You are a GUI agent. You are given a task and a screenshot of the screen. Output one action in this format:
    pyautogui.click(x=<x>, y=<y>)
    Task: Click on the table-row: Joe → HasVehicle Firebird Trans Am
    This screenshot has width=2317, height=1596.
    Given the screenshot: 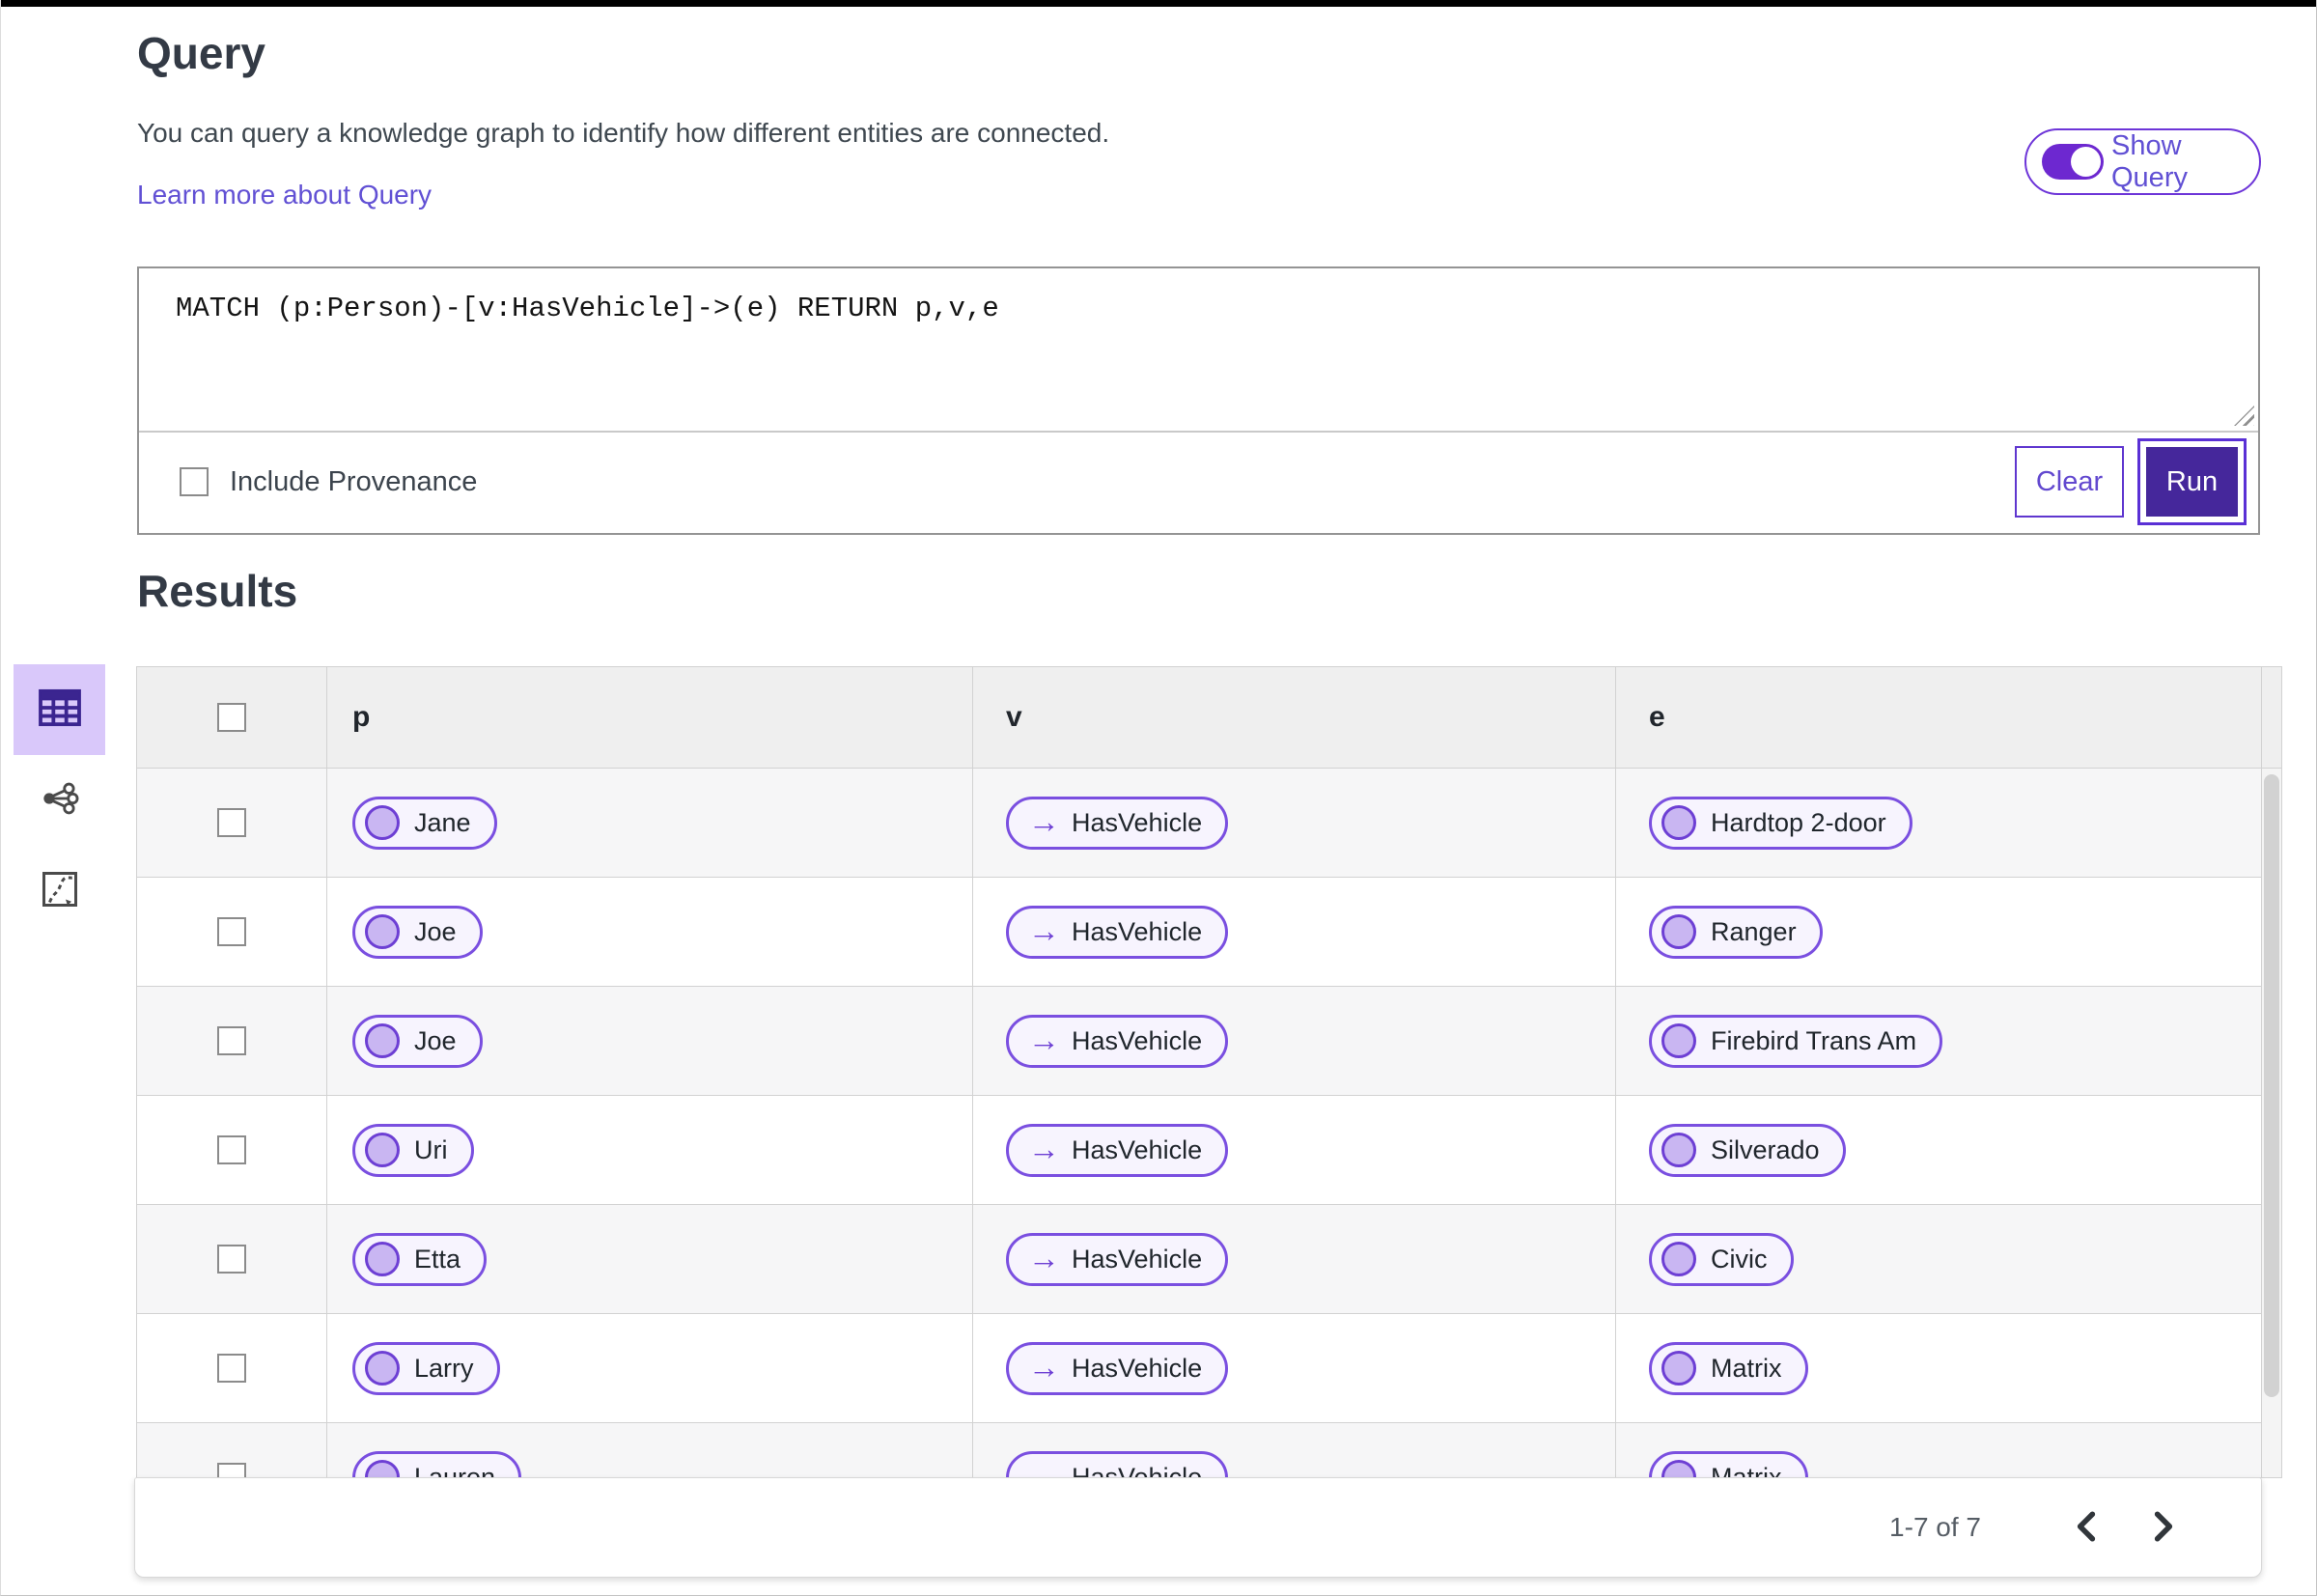 What is the action you would take?
    pyautogui.click(x=1199, y=1042)
    